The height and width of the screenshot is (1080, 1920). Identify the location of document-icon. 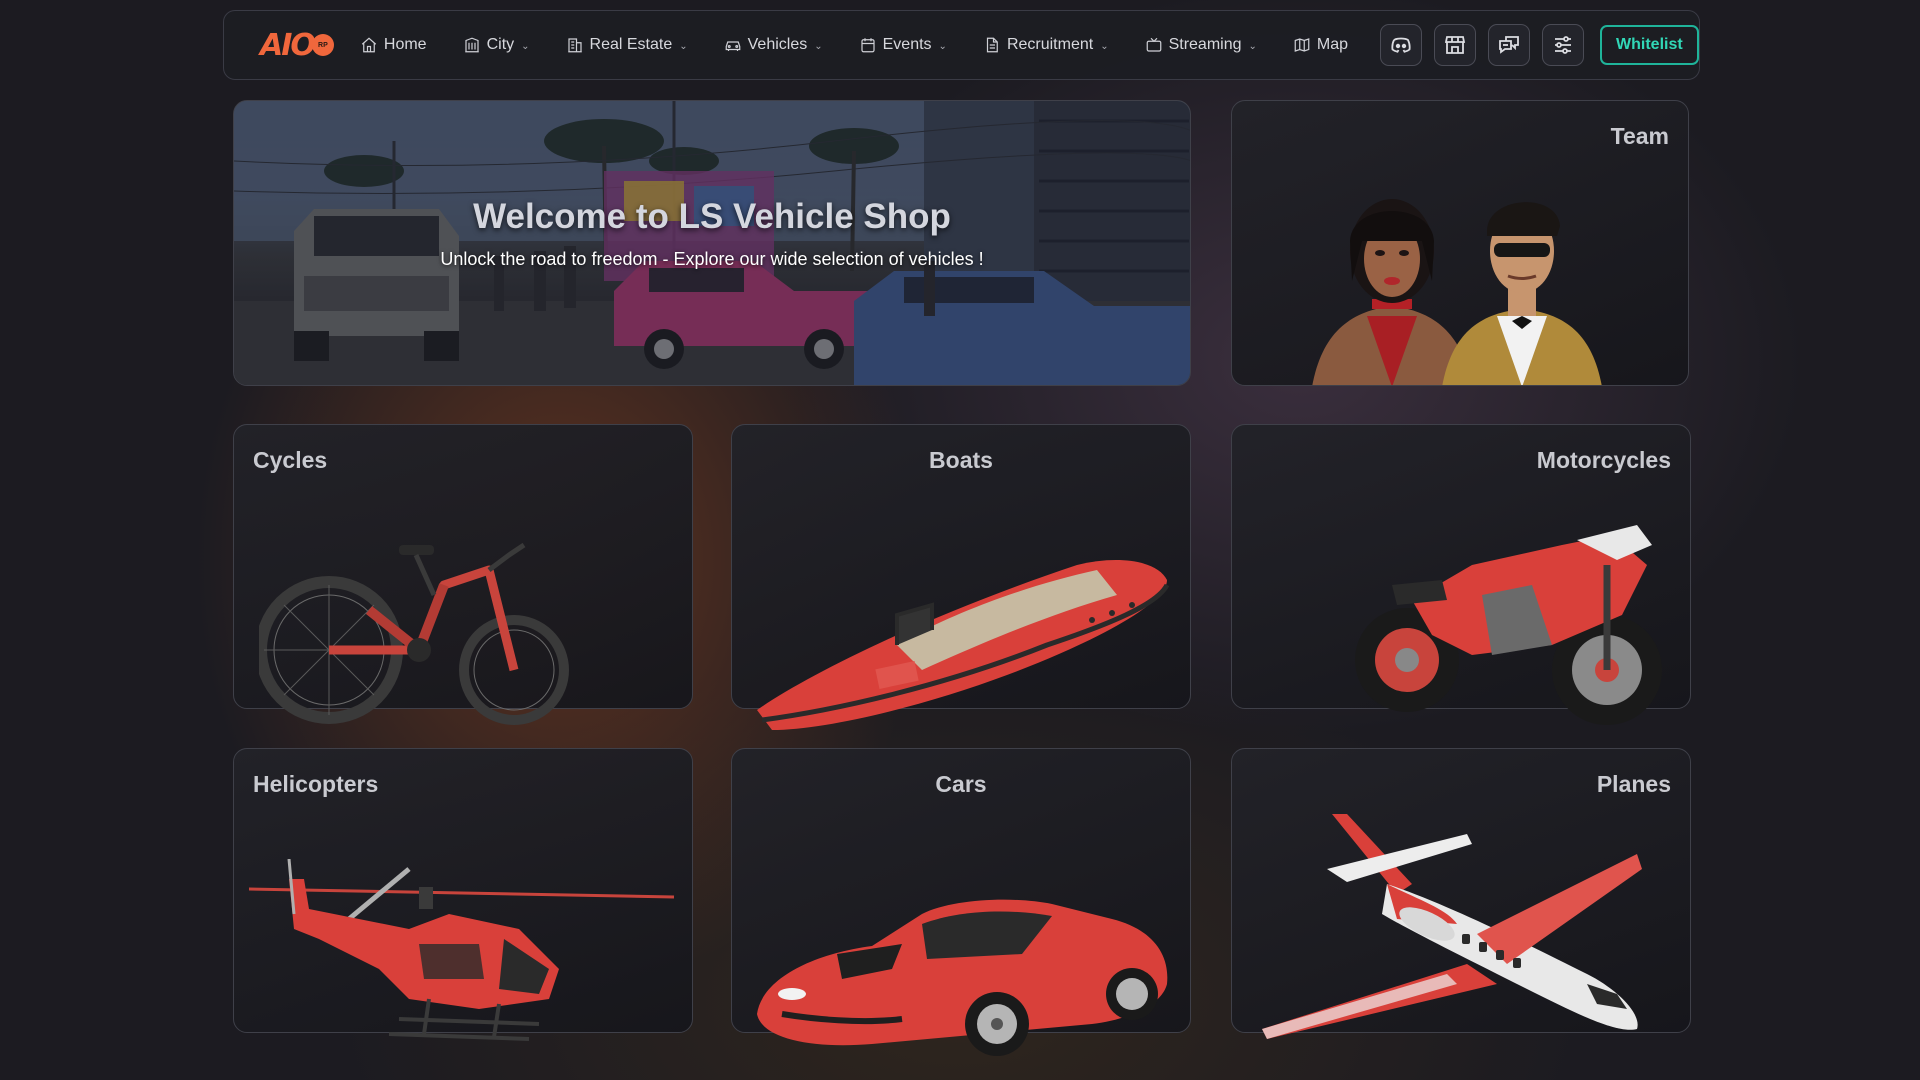
(992, 45).